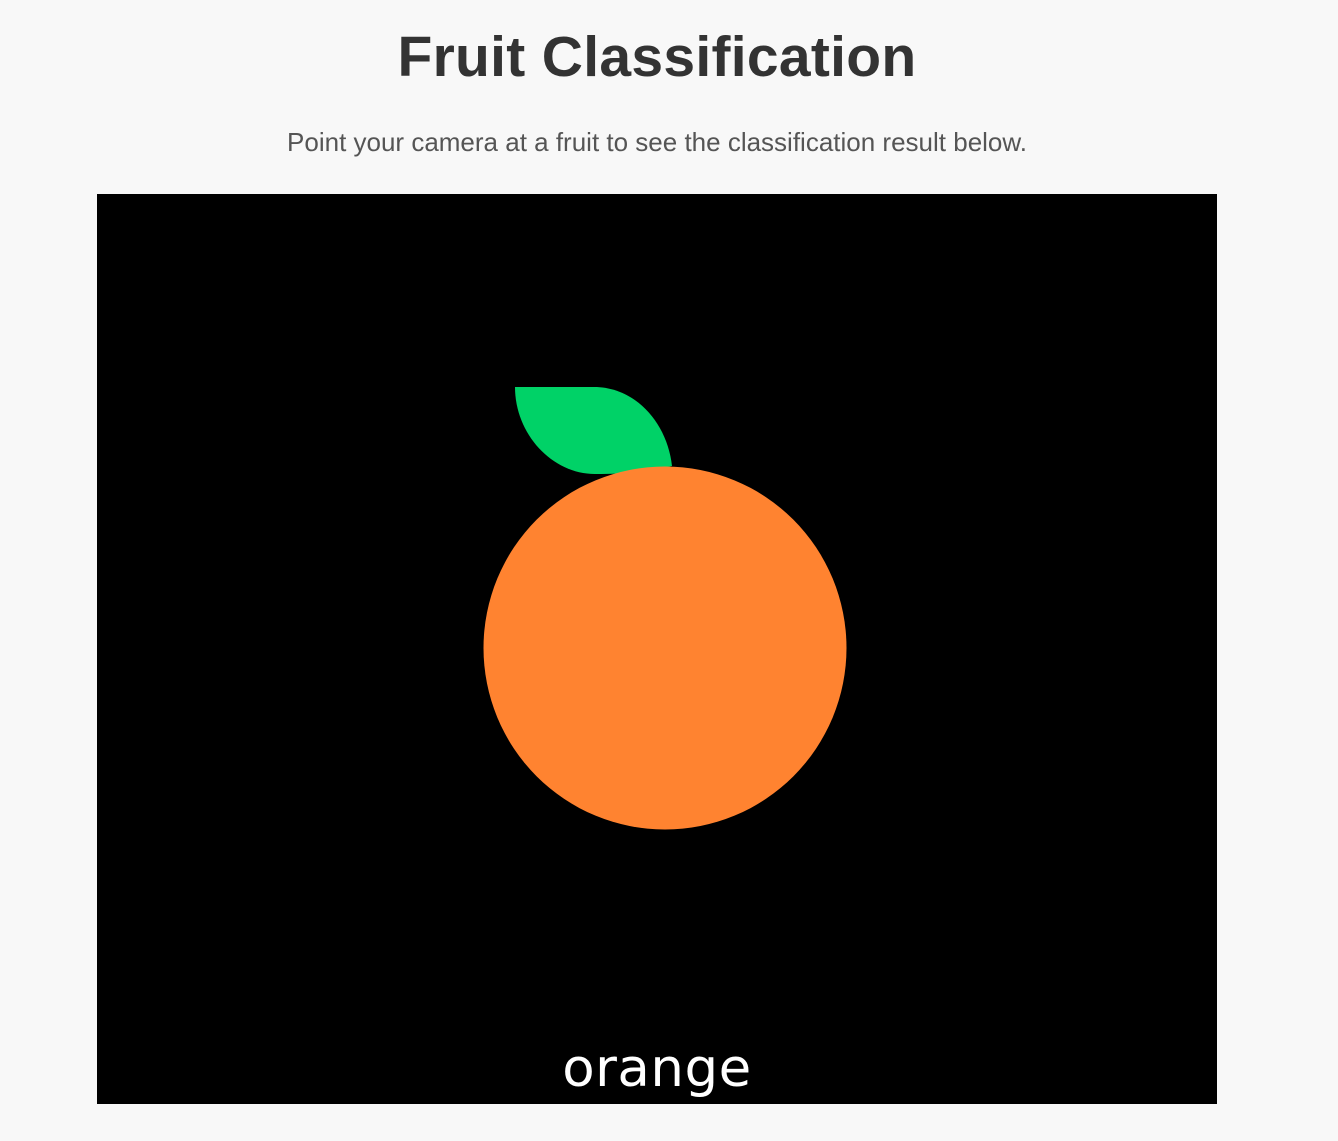 This screenshot has height=1141, width=1338. What do you see at coordinates (657, 57) in the screenshot?
I see `page-title: Fruit Classification` at bounding box center [657, 57].